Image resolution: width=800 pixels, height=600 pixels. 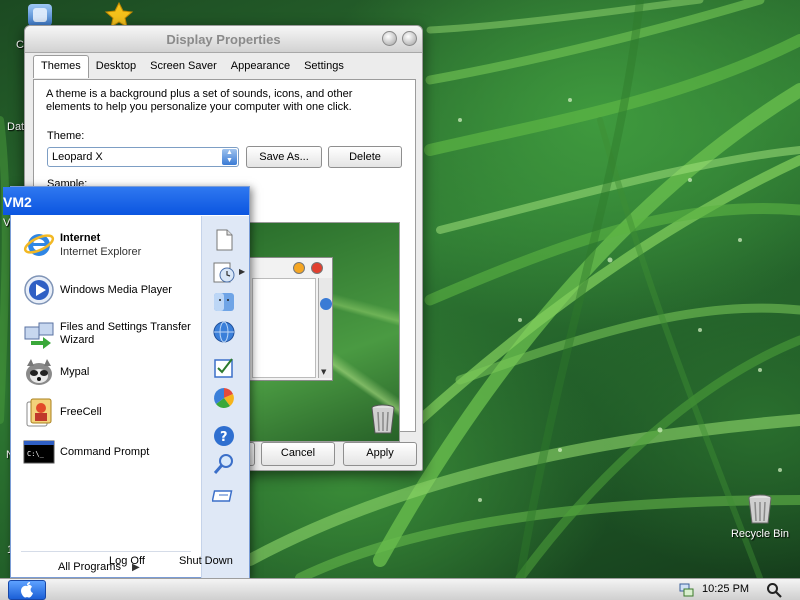 What do you see at coordinates (113, 245) in the screenshot?
I see `start-item-internet-explorer: Internet Internet Explorer` at bounding box center [113, 245].